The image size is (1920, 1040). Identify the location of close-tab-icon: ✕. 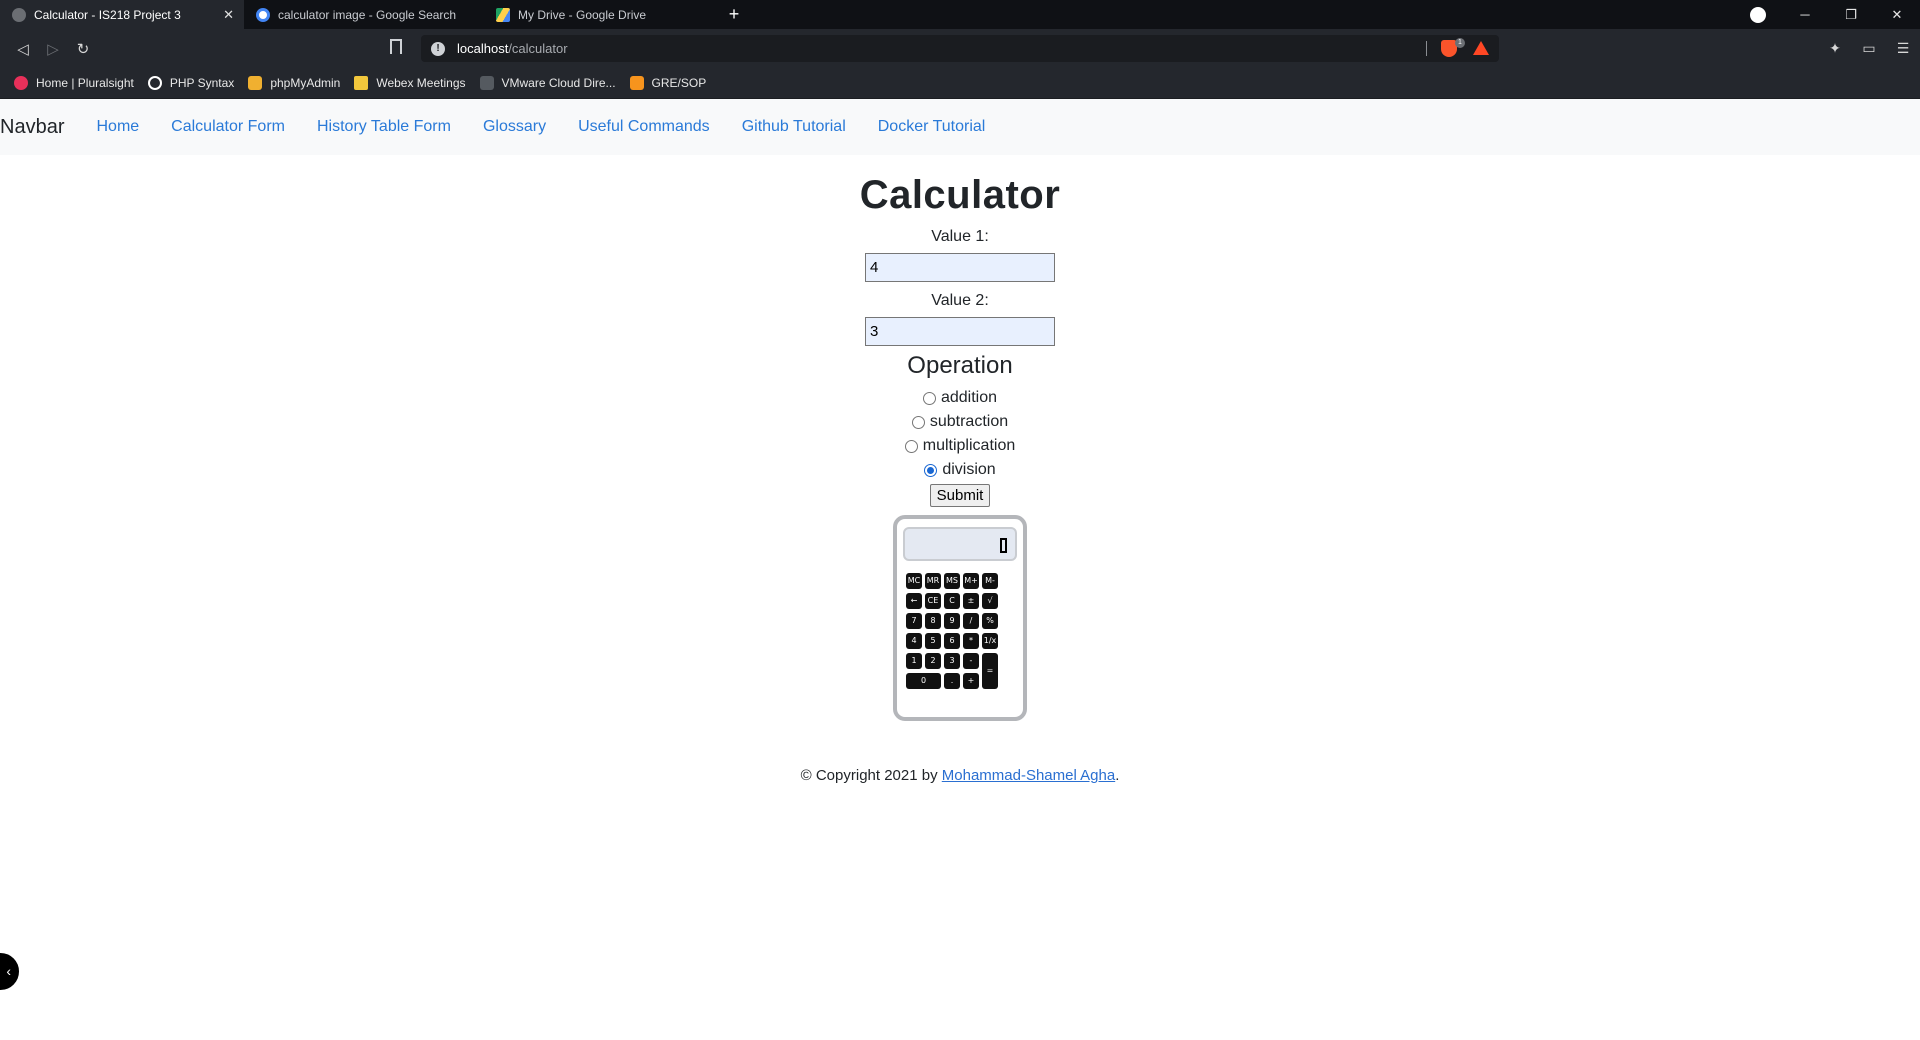
(228, 15).